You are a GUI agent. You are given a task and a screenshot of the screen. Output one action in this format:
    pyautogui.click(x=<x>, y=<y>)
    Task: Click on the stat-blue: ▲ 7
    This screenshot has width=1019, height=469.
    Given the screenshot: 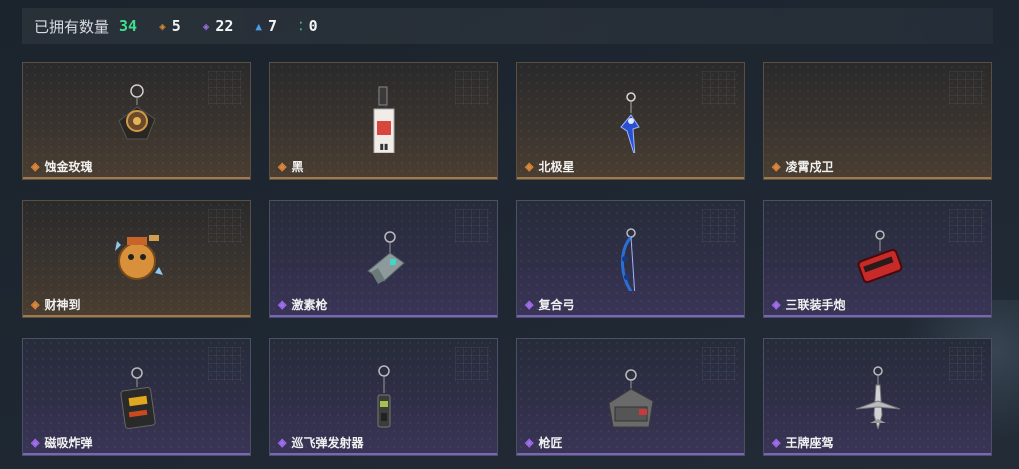 What is the action you would take?
    pyautogui.click(x=266, y=26)
    